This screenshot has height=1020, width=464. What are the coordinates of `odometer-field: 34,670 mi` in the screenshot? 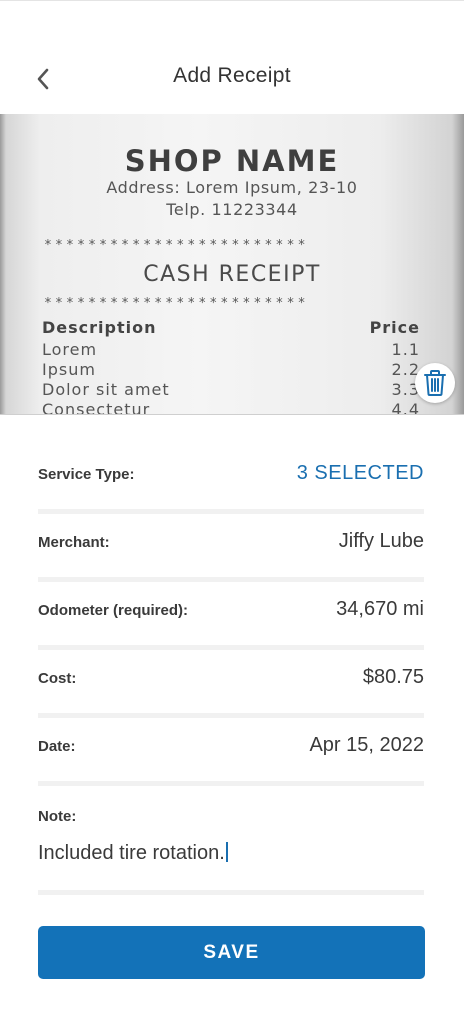 It's located at (380, 609).